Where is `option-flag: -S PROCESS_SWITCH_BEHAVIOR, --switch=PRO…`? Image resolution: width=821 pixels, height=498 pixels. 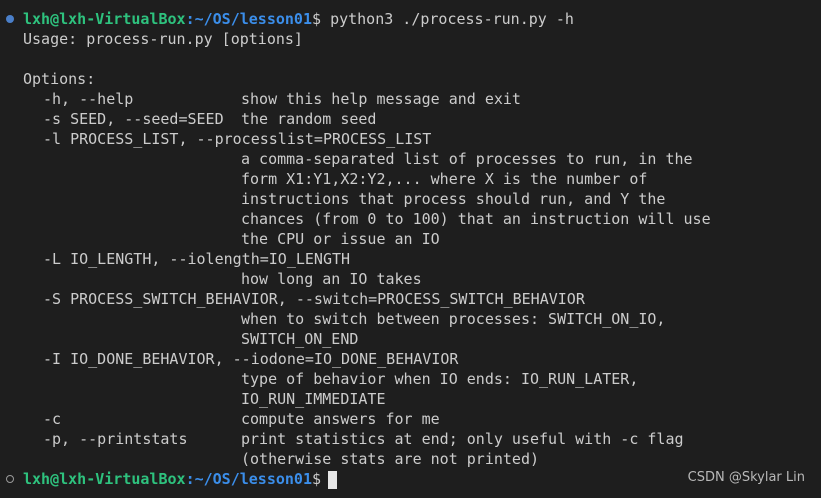
option-flag: -S PROCESS_SWITCH_BEHAVIOR, --switch=PRO… is located at coordinates (314, 299).